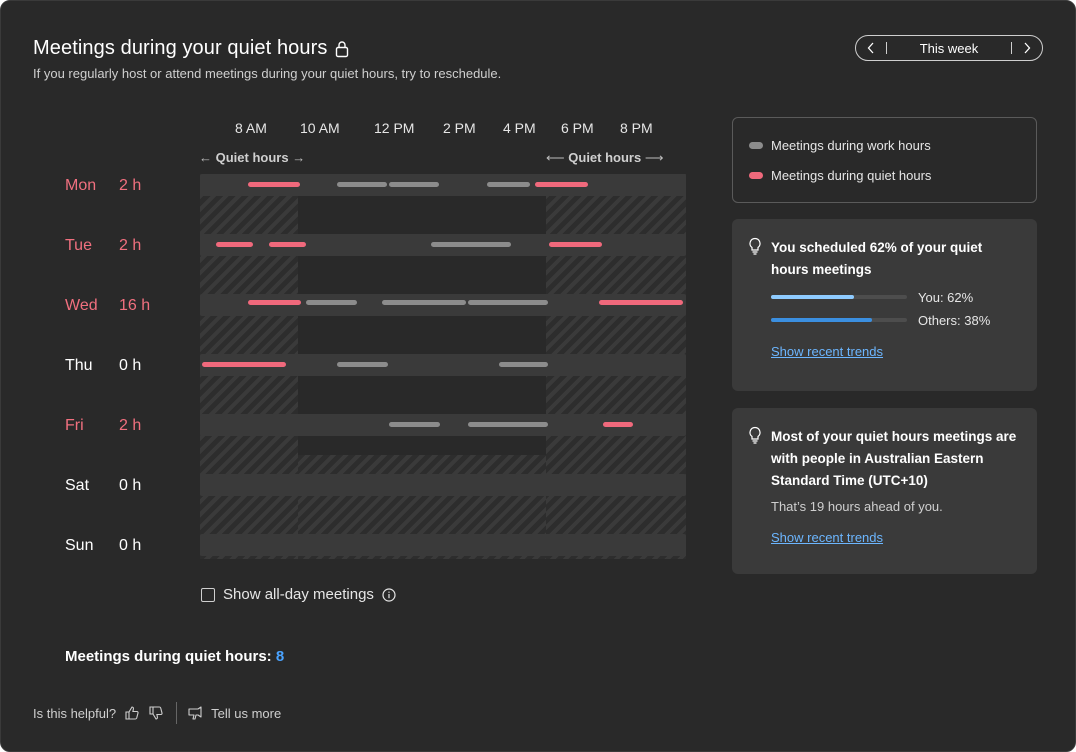 This screenshot has height=752, width=1076. I want to click on thumbs-up-icon, so click(132, 713).